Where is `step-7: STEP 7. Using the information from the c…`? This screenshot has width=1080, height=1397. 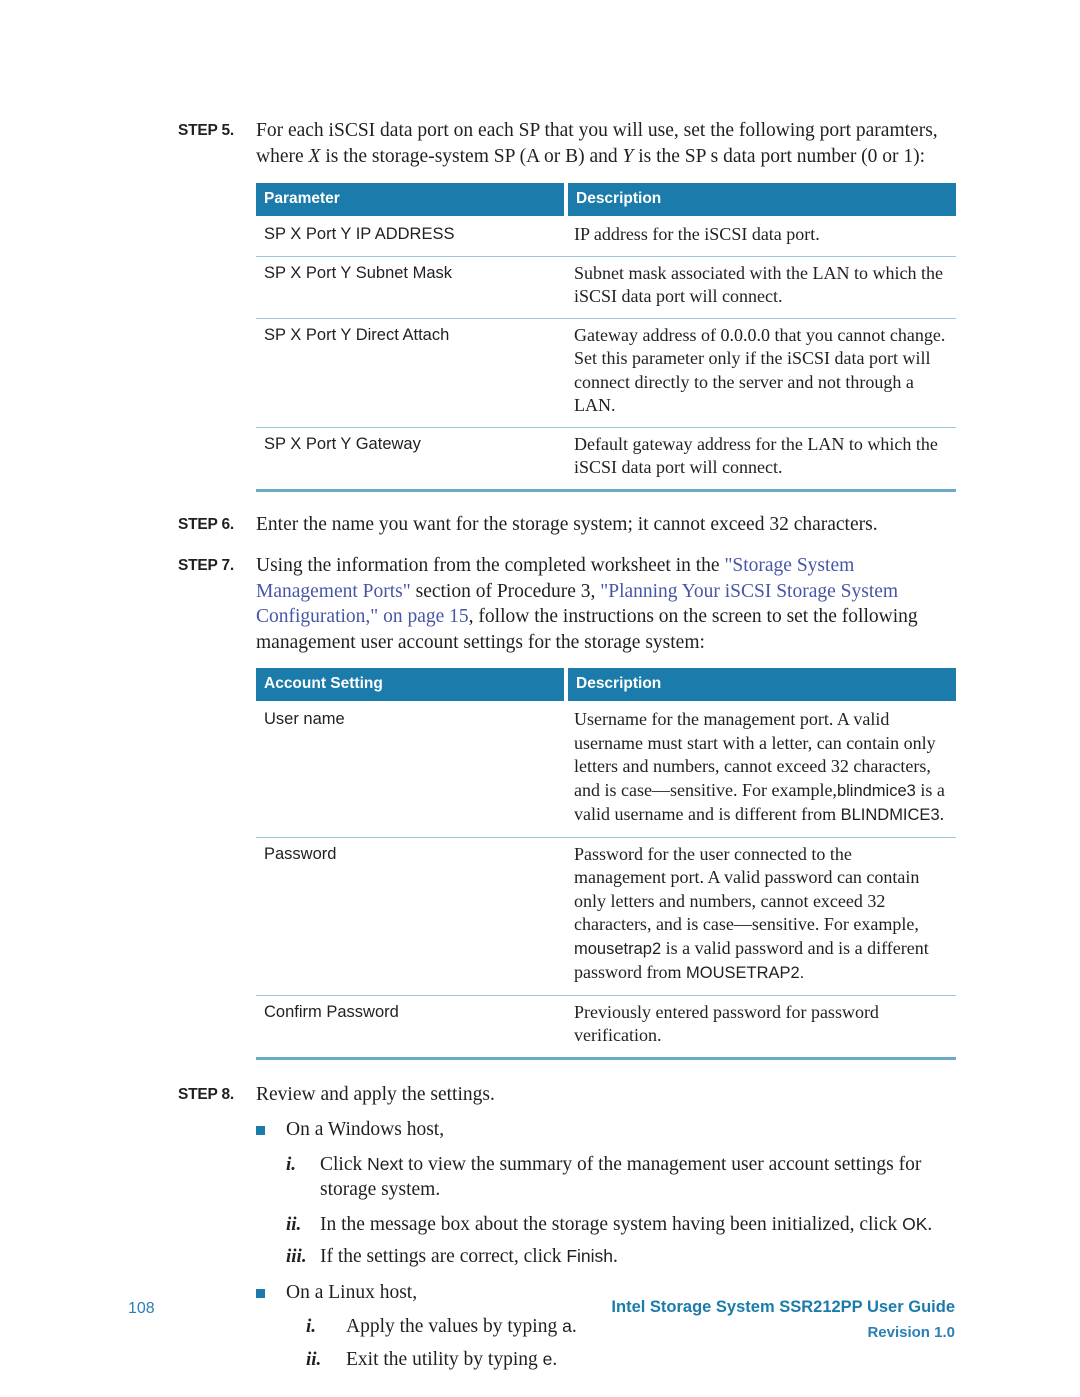 step-7: STEP 7. Using the information from the c… is located at coordinates (568, 604).